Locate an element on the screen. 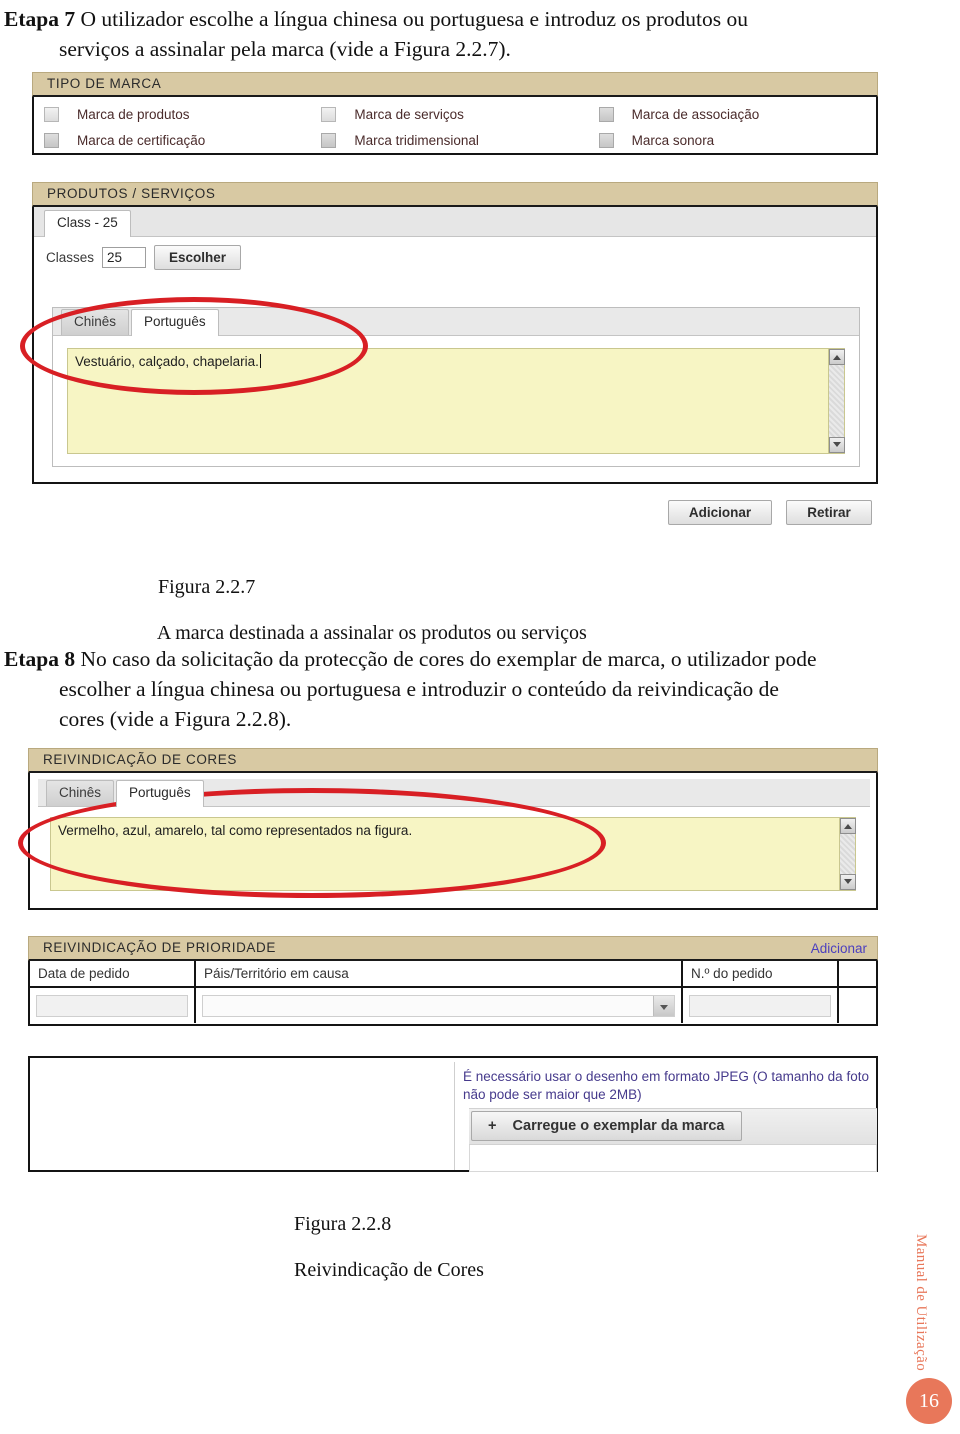 This screenshot has width=960, height=1434. data-pedido-input is located at coordinates (112, 1005).